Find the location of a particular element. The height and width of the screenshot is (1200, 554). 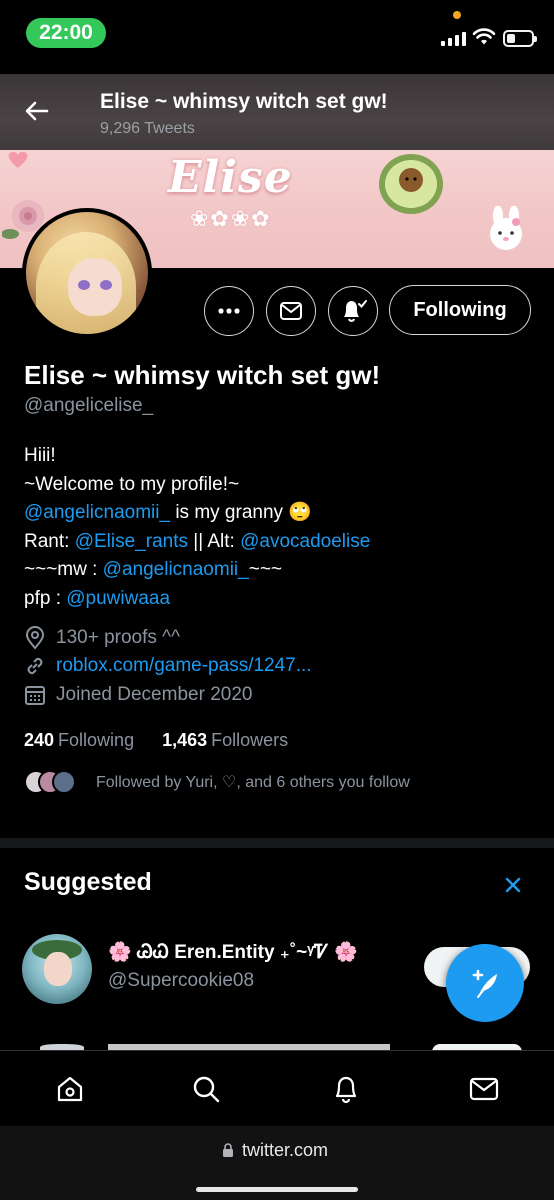

home-icon is located at coordinates (70, 1089).